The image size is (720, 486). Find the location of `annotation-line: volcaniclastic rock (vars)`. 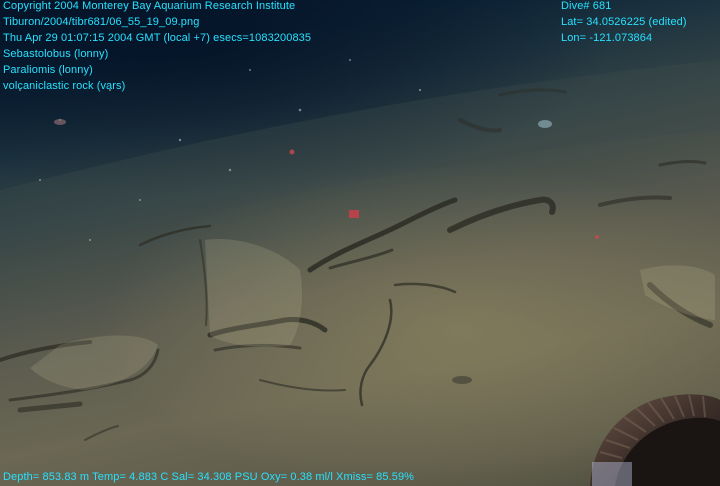

annotation-line: volcaniclastic rock (vars) is located at coordinates (64, 86).